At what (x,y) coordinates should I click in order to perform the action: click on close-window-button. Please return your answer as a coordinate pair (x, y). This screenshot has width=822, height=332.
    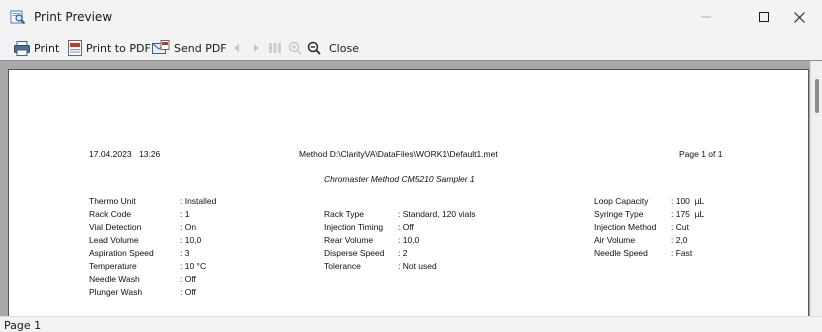
    Looking at the image, I should click on (799, 17).